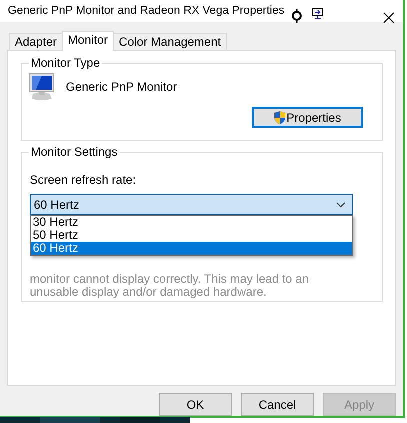  I want to click on close-icon, so click(389, 18).